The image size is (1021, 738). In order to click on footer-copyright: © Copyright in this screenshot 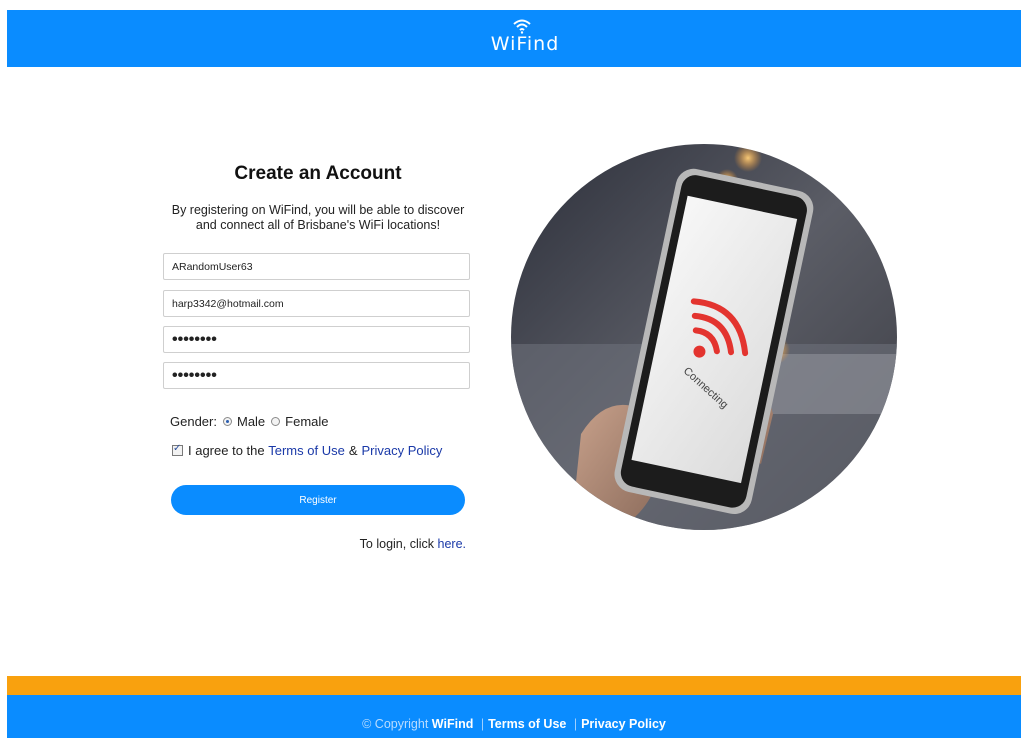, I will do `click(395, 724)`.